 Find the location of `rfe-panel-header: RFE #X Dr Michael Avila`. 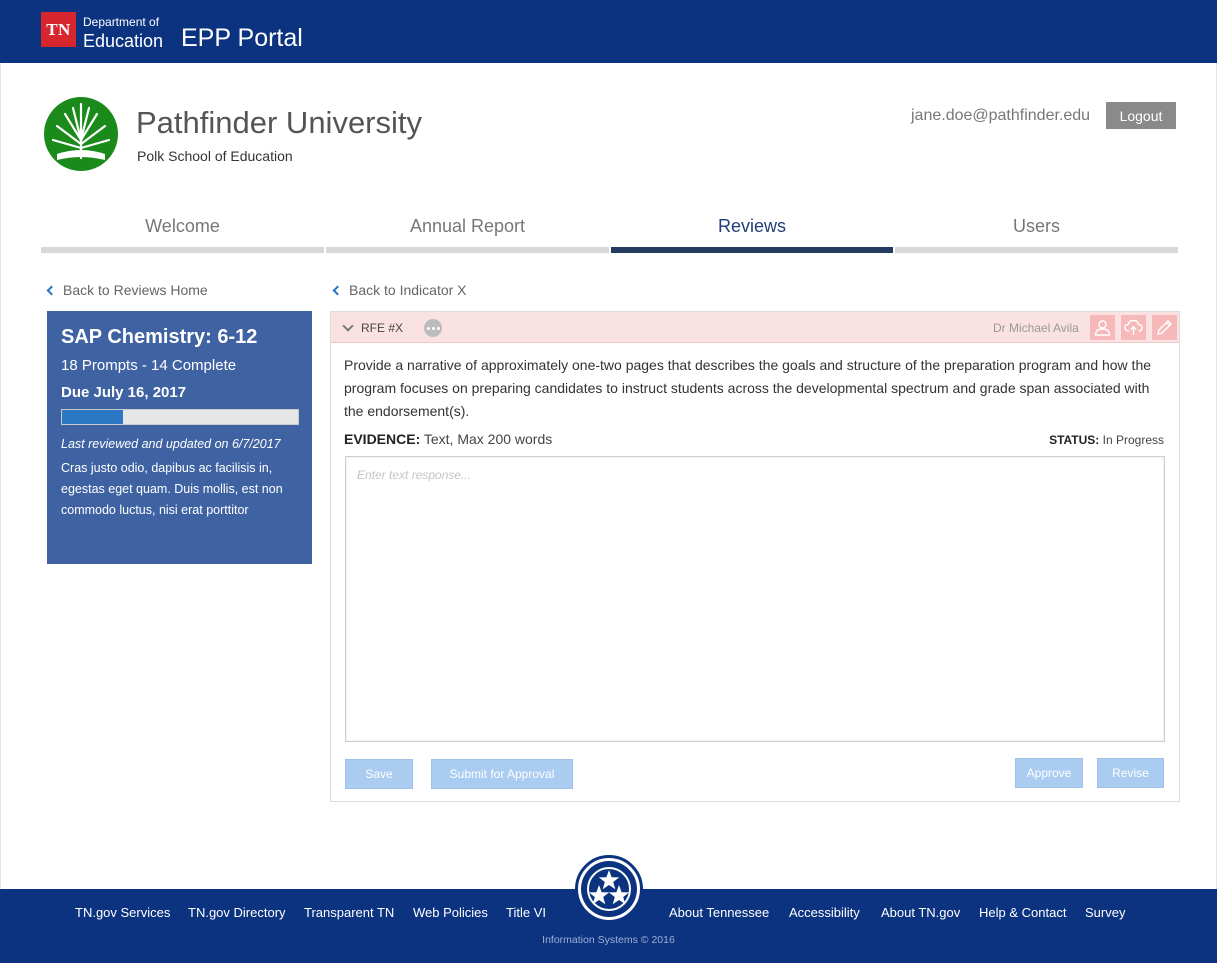

rfe-panel-header: RFE #X Dr Michael Avila is located at coordinates (755, 327).